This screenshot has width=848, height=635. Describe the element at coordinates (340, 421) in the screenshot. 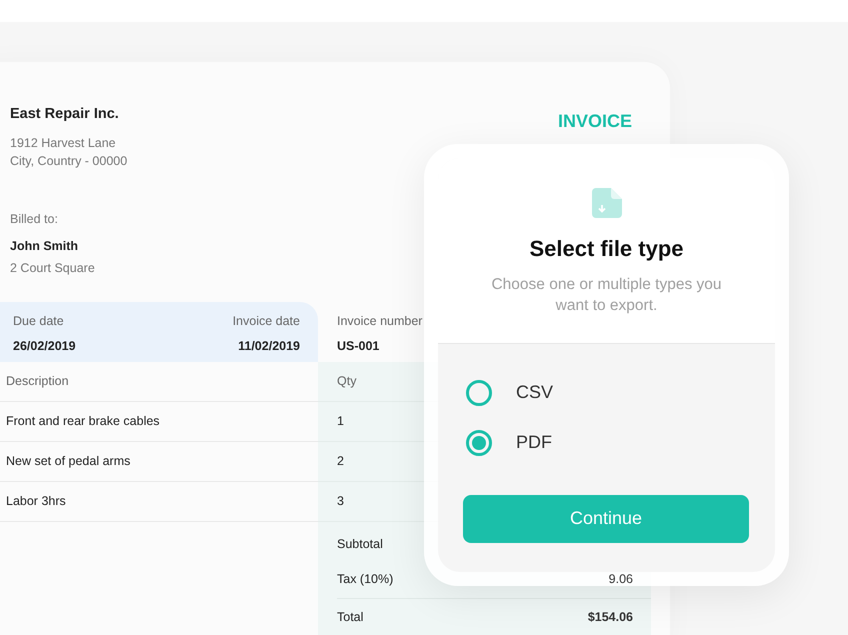

I see `table-cell-text: 1` at that location.